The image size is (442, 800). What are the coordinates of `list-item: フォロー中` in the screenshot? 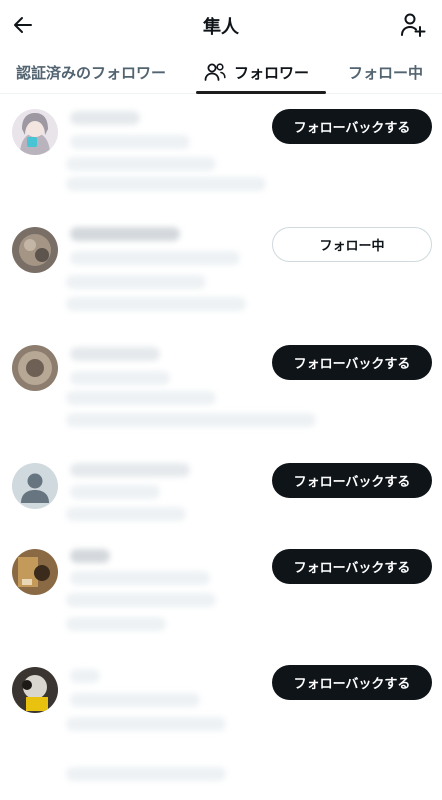 It's located at (221, 272).